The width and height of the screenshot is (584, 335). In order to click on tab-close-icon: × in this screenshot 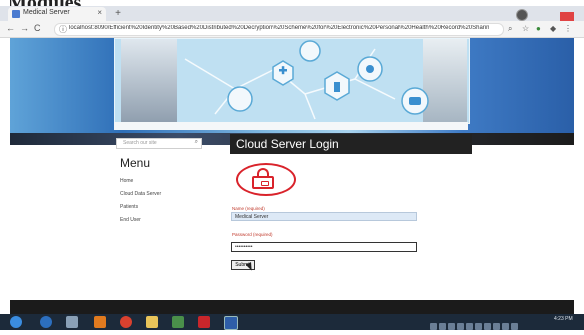, I will do `click(99, 12)`.